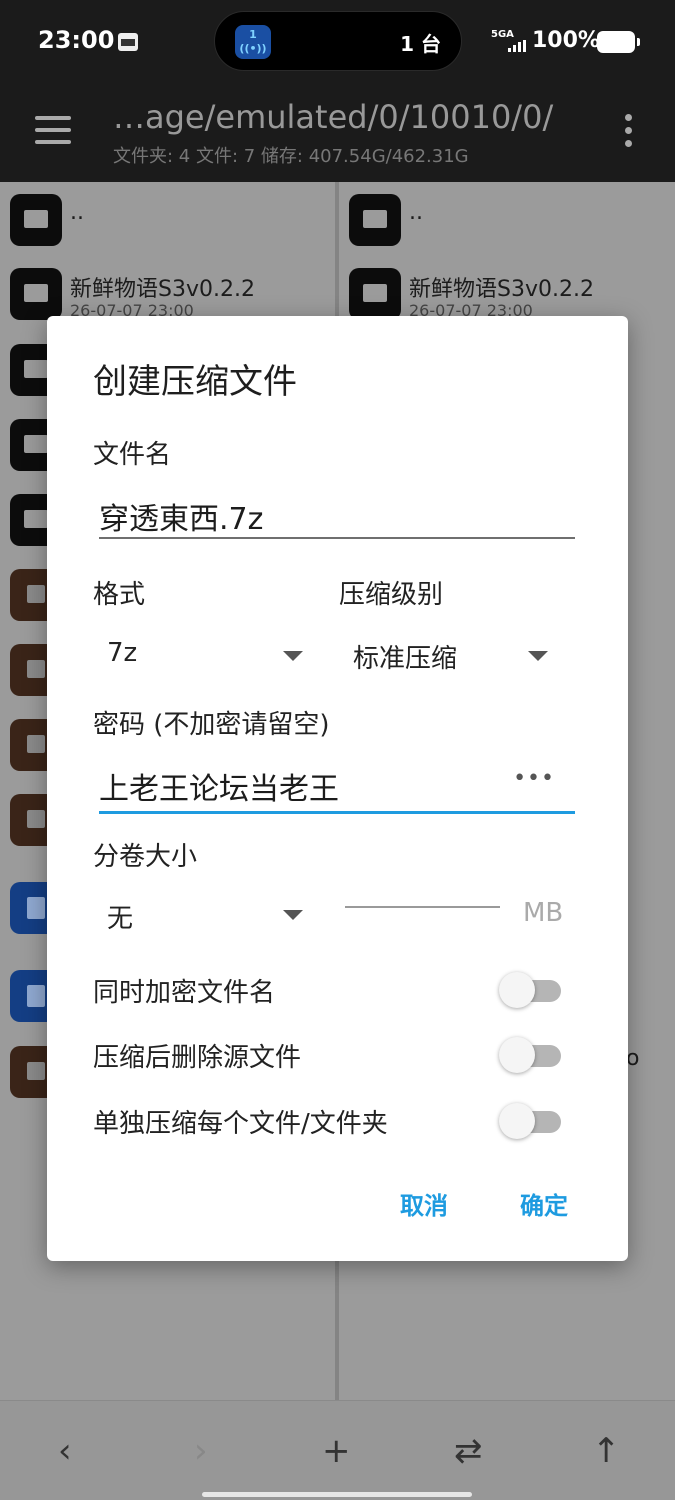 The image size is (675, 1500). Describe the element at coordinates (65, 1451) in the screenshot. I see `back-icon: ‹` at that location.